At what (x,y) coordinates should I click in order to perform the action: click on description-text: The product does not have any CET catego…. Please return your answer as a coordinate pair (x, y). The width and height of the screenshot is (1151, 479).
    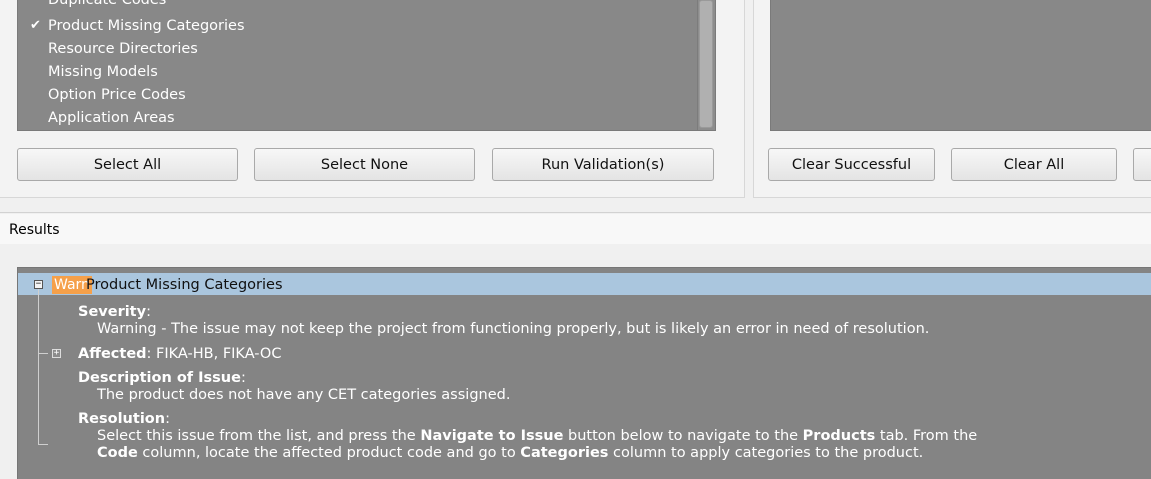
    Looking at the image, I should click on (304, 395).